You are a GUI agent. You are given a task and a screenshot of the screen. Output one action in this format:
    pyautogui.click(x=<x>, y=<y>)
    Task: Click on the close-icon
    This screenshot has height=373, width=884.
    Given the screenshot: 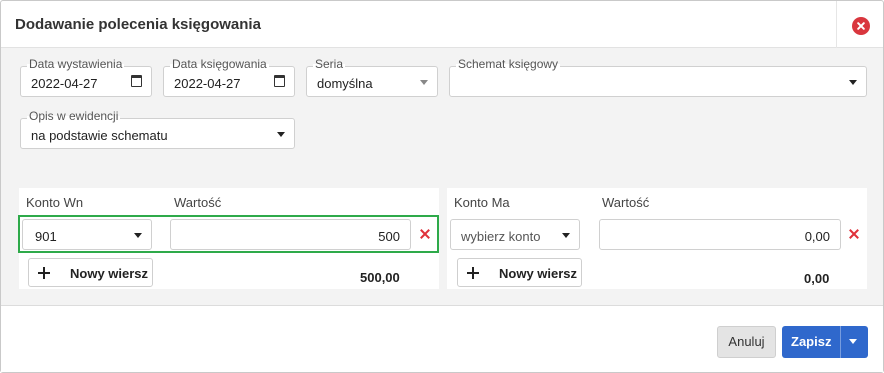 What is the action you would take?
    pyautogui.click(x=861, y=26)
    